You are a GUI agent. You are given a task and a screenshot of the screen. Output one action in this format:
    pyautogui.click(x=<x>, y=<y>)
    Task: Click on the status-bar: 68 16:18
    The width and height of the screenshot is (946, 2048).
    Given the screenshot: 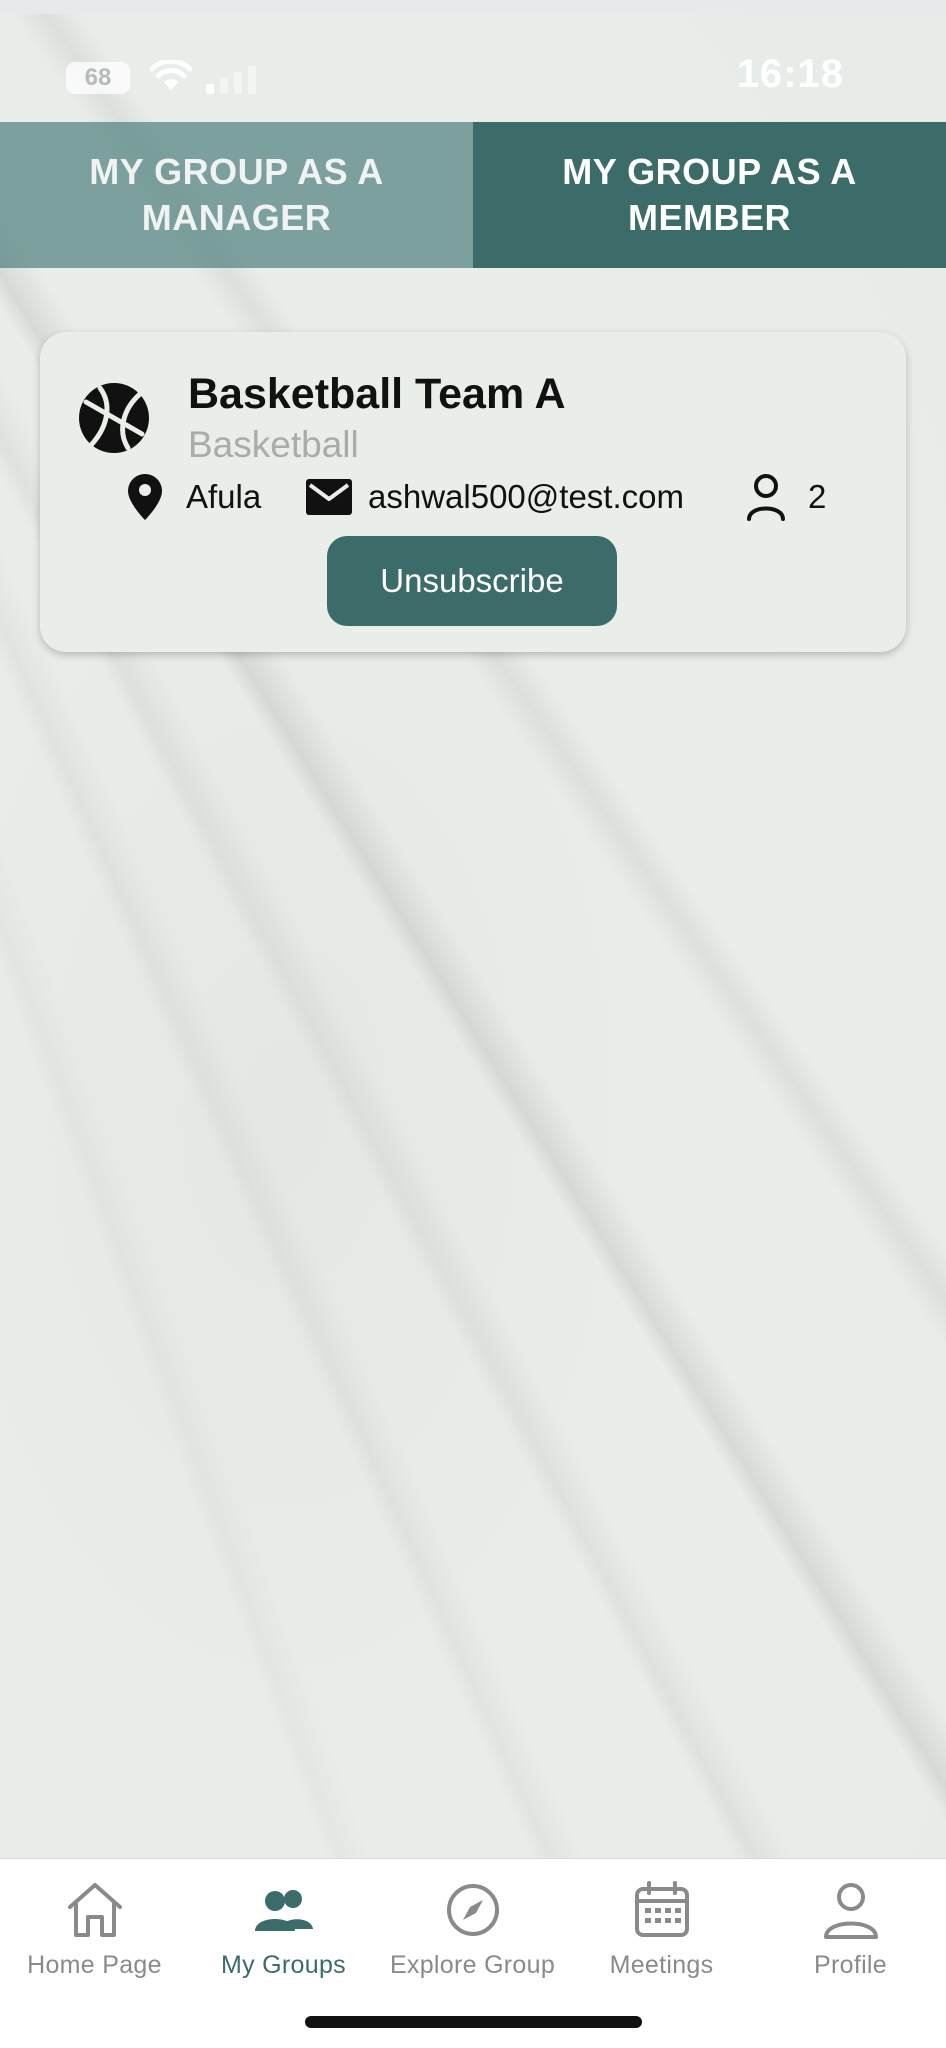 What is the action you would take?
    pyautogui.click(x=473, y=64)
    